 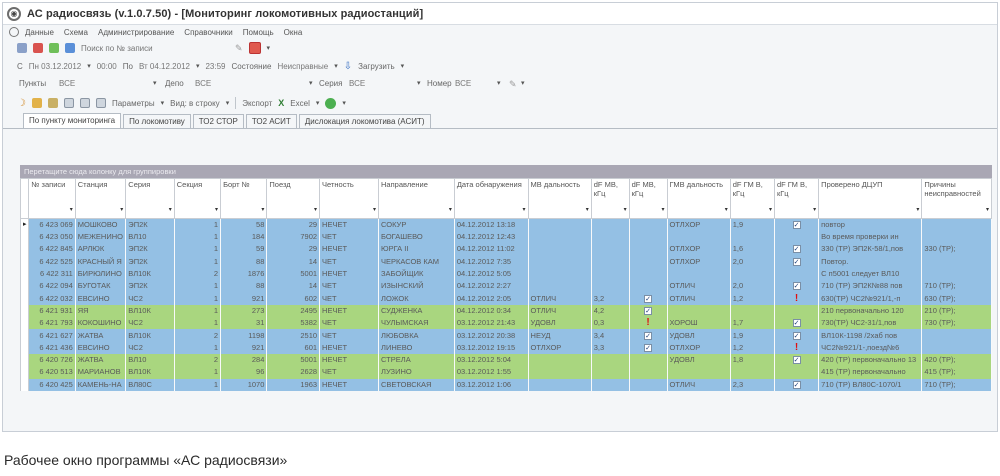 I want to click on cell-bort: 31, so click(x=244, y=323).